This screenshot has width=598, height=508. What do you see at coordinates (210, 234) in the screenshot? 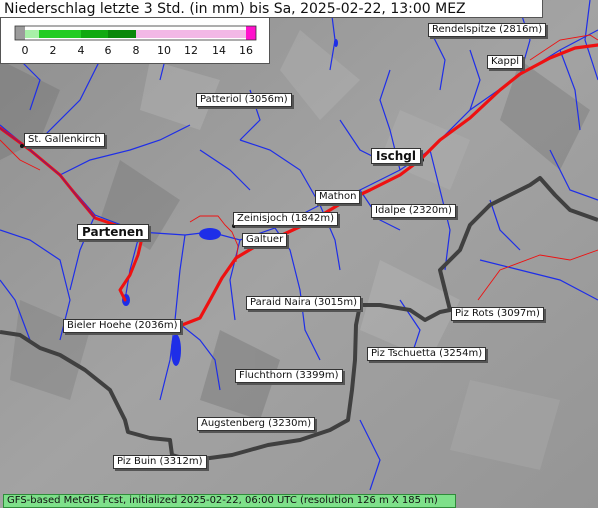
I see `lake-kops` at bounding box center [210, 234].